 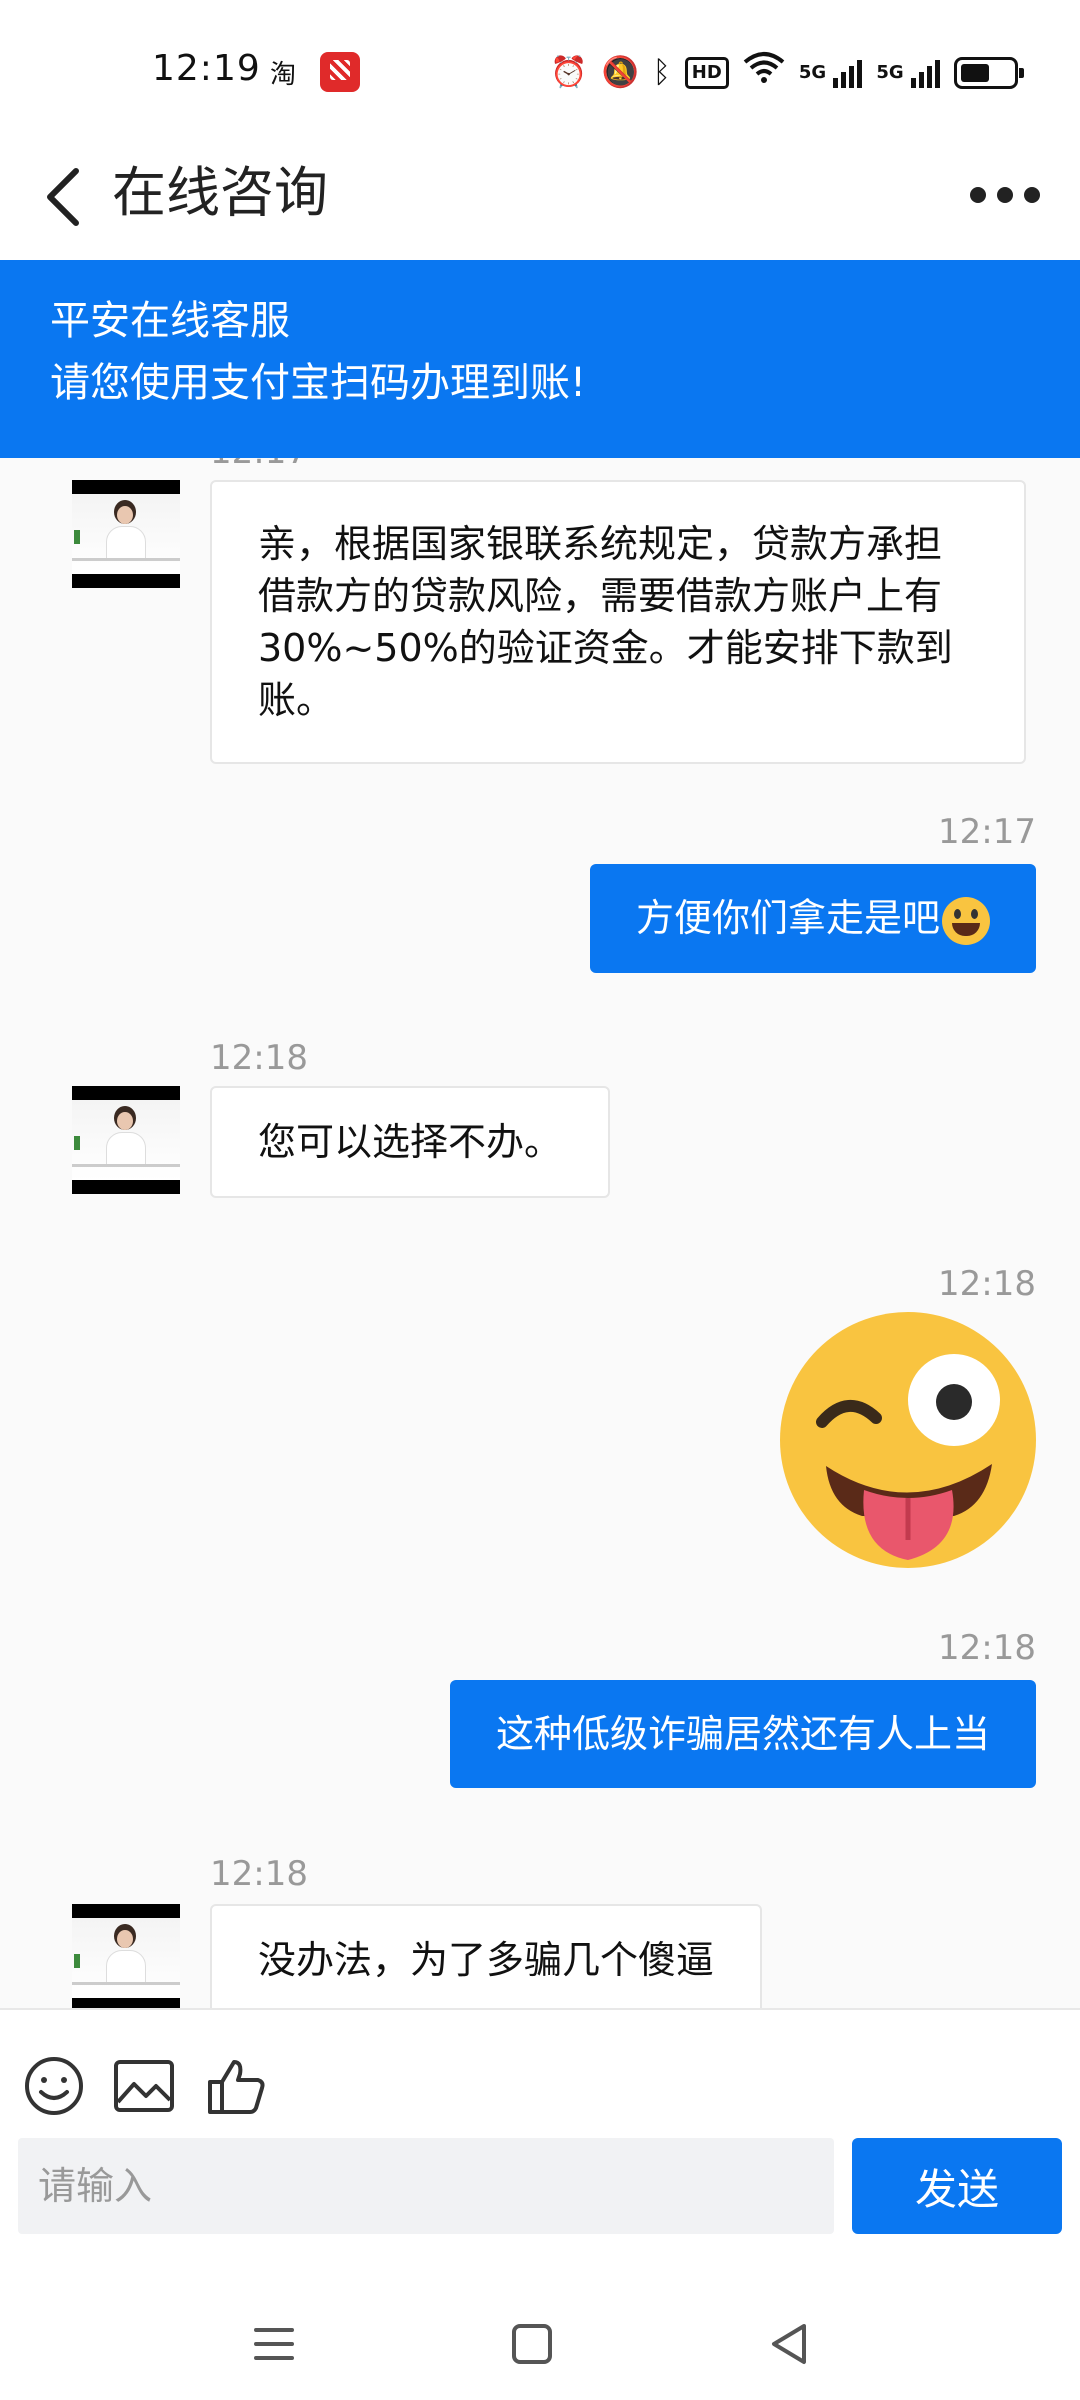 I want to click on message-bubble-sent: 方便你们拿走是吧, so click(x=812, y=918).